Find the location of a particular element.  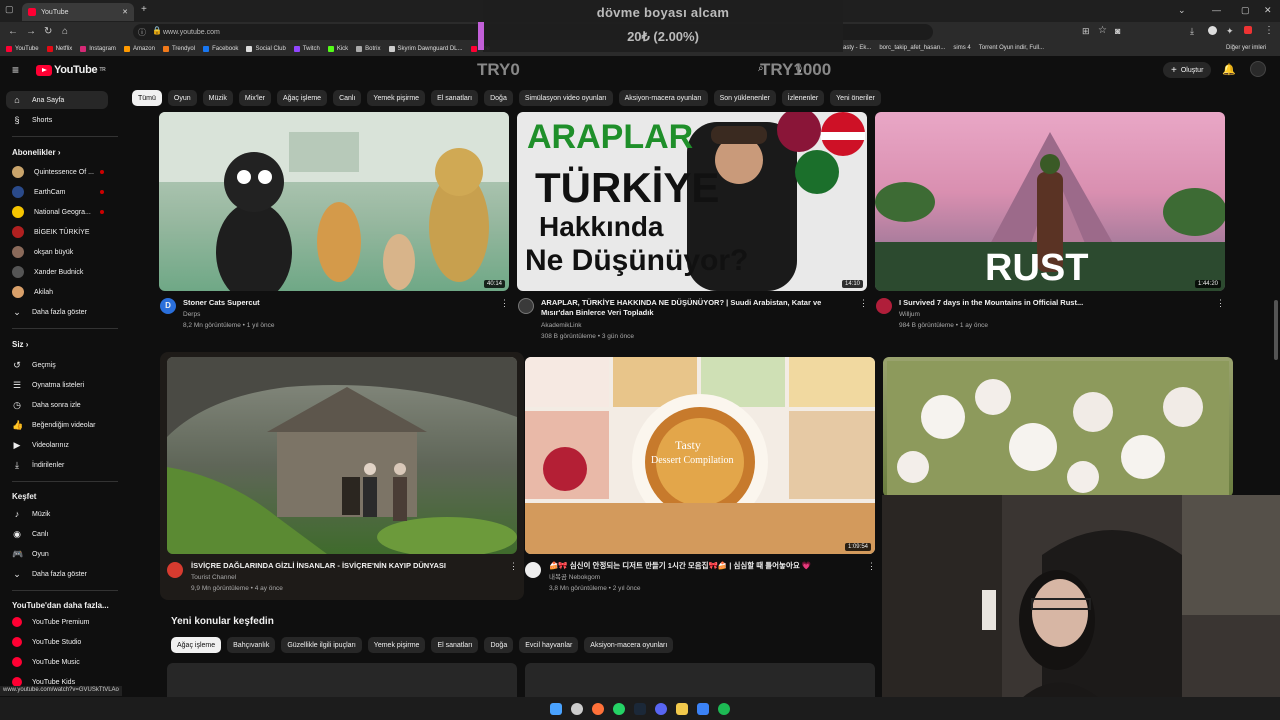

chip-nature: Doğa is located at coordinates (498, 98).